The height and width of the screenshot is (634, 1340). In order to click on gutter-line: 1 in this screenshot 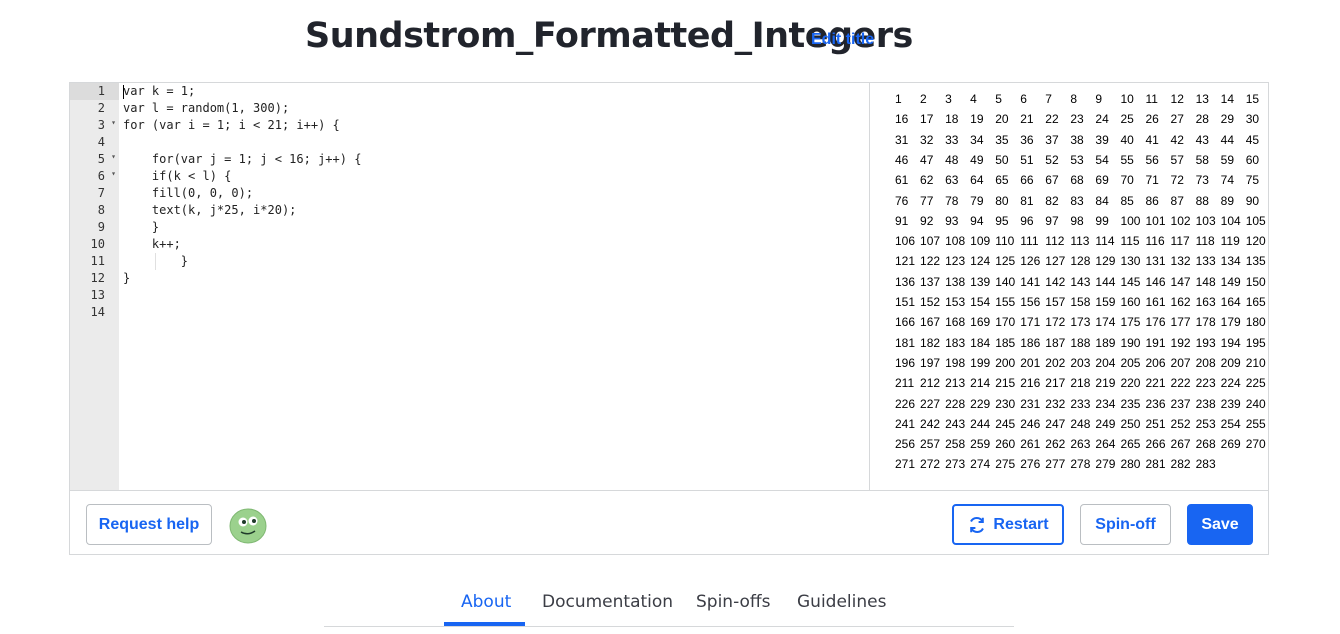, I will do `click(94, 91)`.